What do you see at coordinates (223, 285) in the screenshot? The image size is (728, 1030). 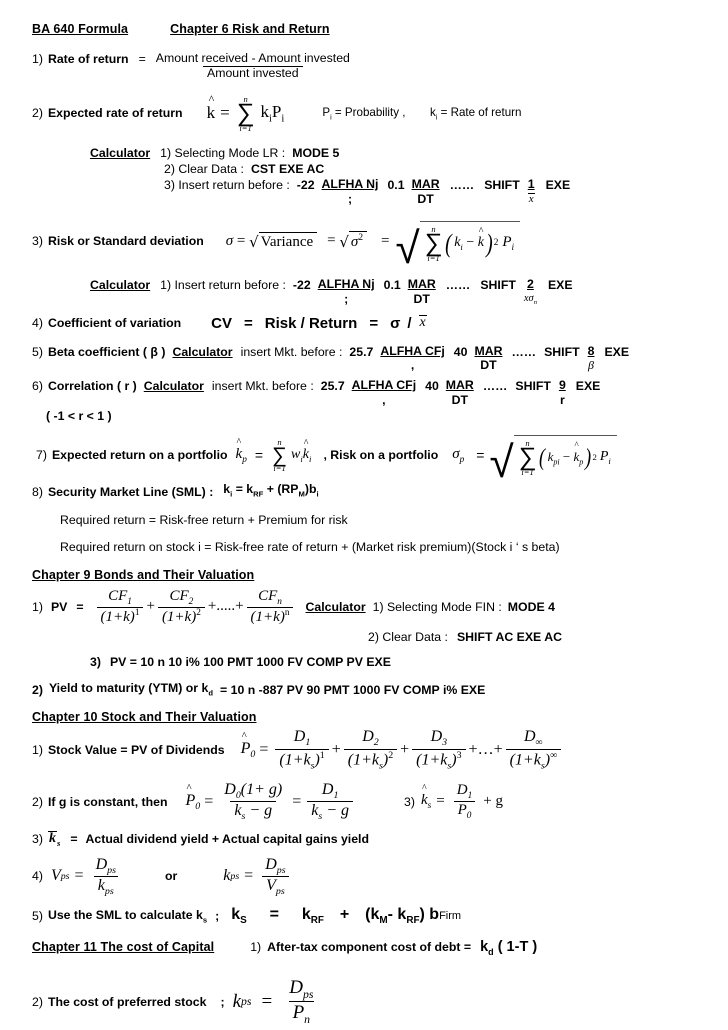 I see `calc2-line1: 1) Insert return before :` at bounding box center [223, 285].